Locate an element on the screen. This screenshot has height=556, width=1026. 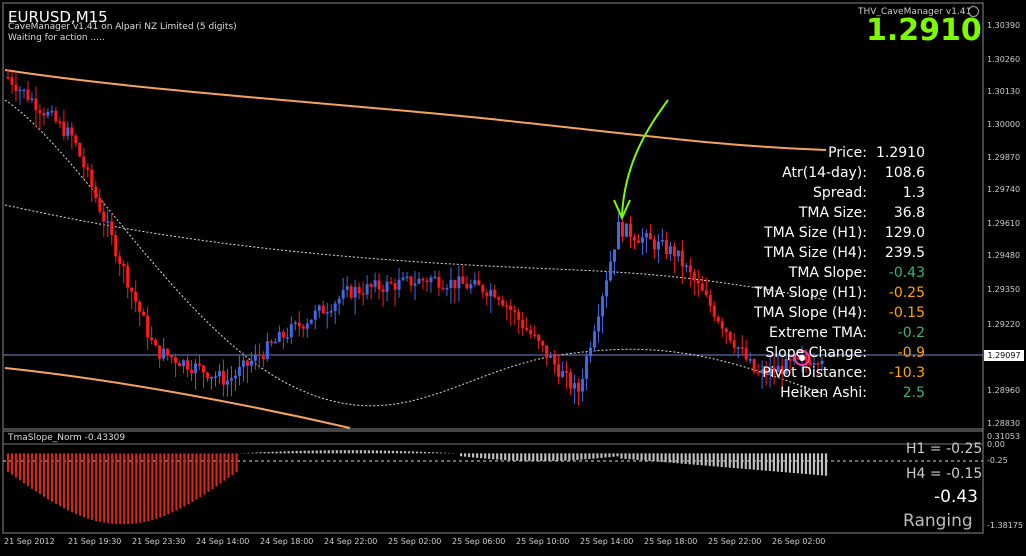
panel-label: Atr(14-day): is located at coordinates (824, 173).